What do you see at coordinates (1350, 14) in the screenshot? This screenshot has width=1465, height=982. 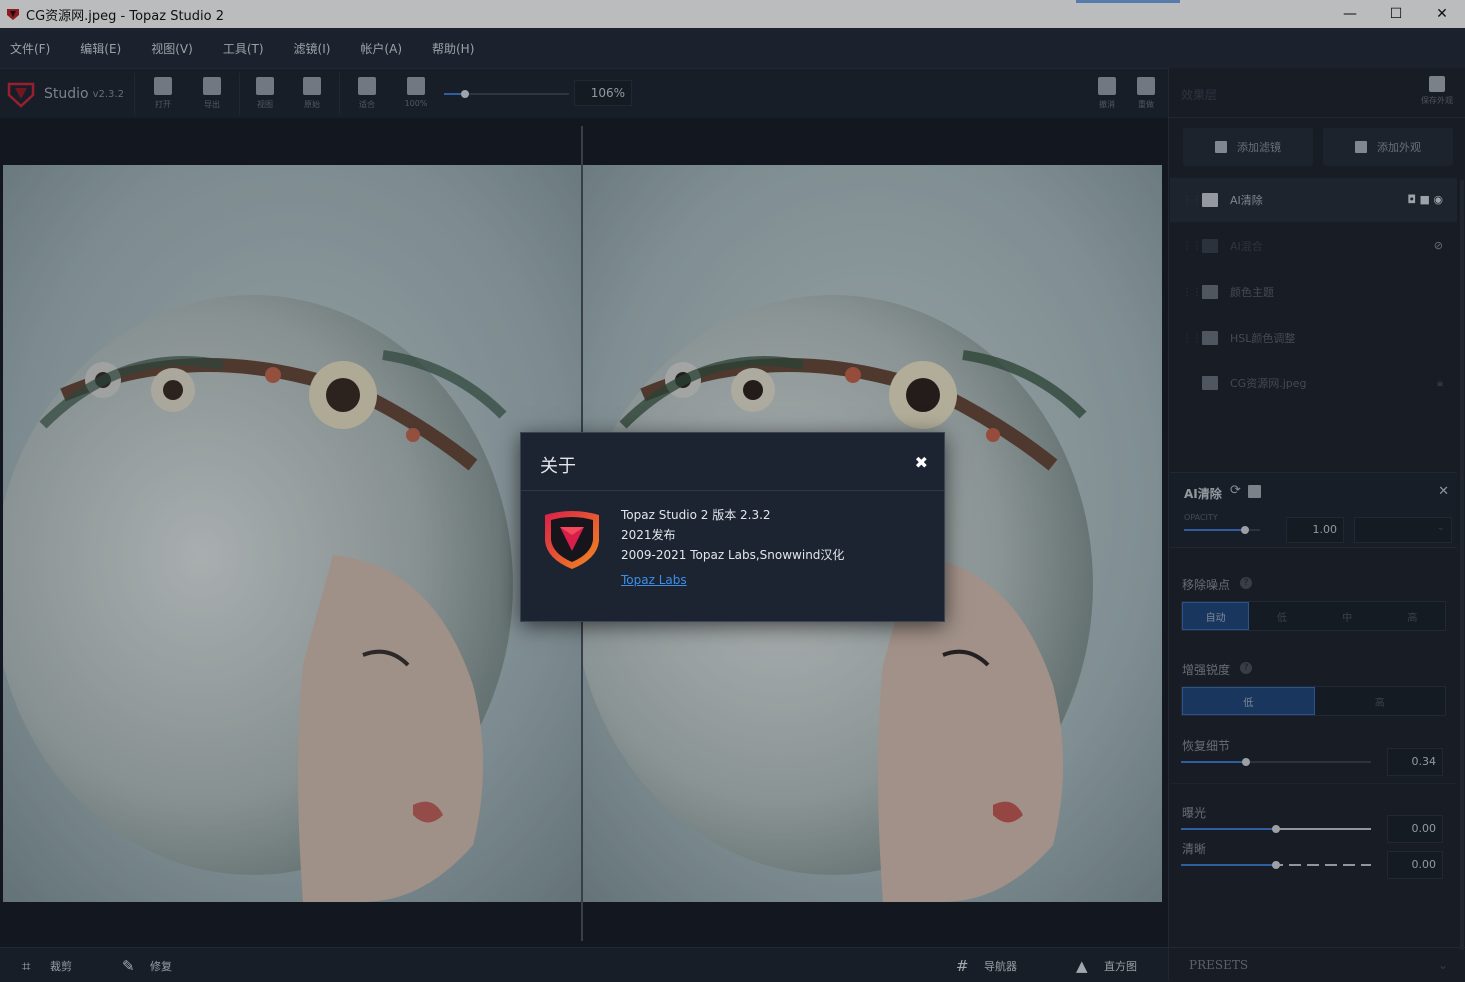 I see `minimize-button: —` at bounding box center [1350, 14].